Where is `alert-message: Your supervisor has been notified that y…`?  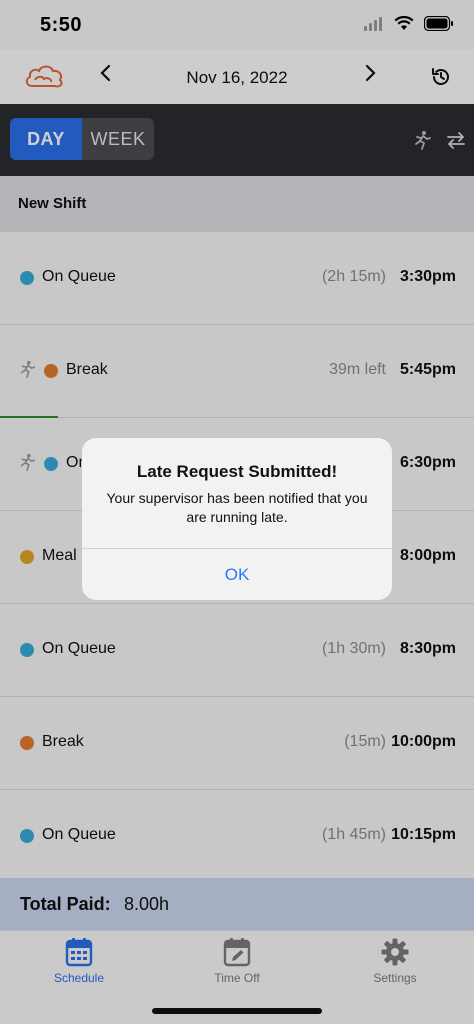
alert-message: Your supervisor has been notified that y… is located at coordinates (237, 507).